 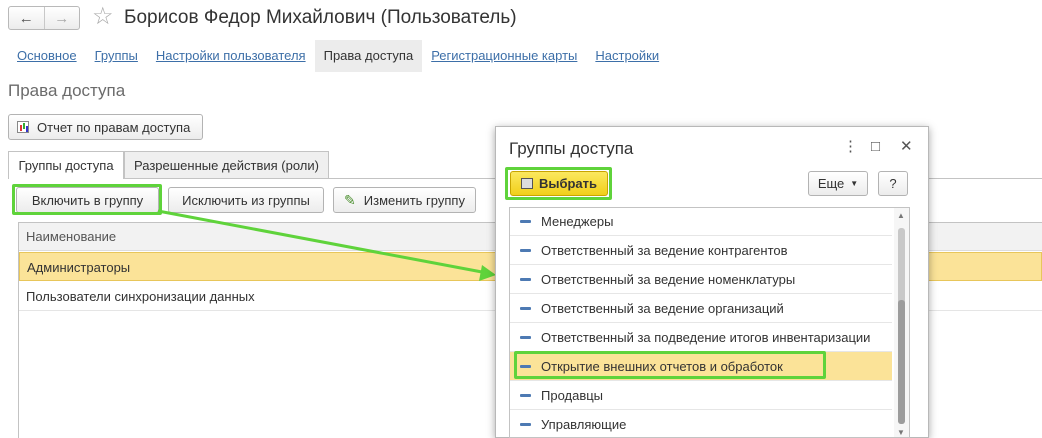 What do you see at coordinates (850, 147) in the screenshot?
I see `kebab-icon: ⋮` at bounding box center [850, 147].